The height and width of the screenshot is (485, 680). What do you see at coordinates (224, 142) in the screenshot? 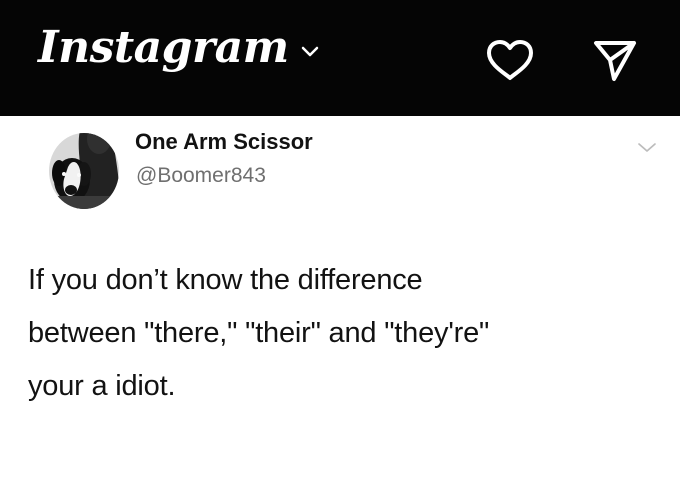
I see `author-display-name: One Arm Scissor` at bounding box center [224, 142].